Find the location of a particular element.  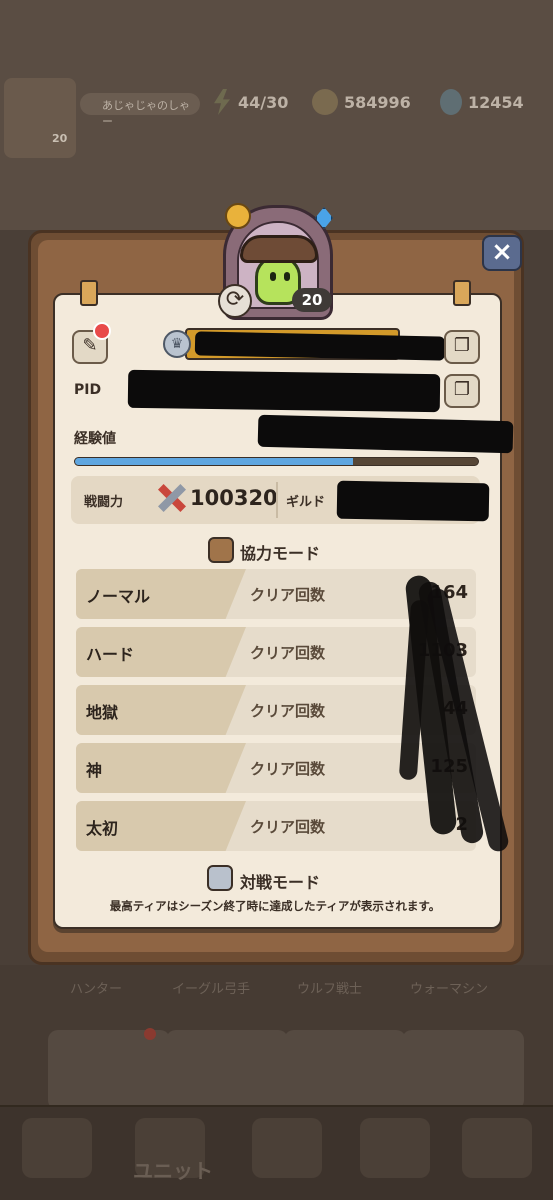

background-tab-4: ウォーマシン is located at coordinates (449, 989).